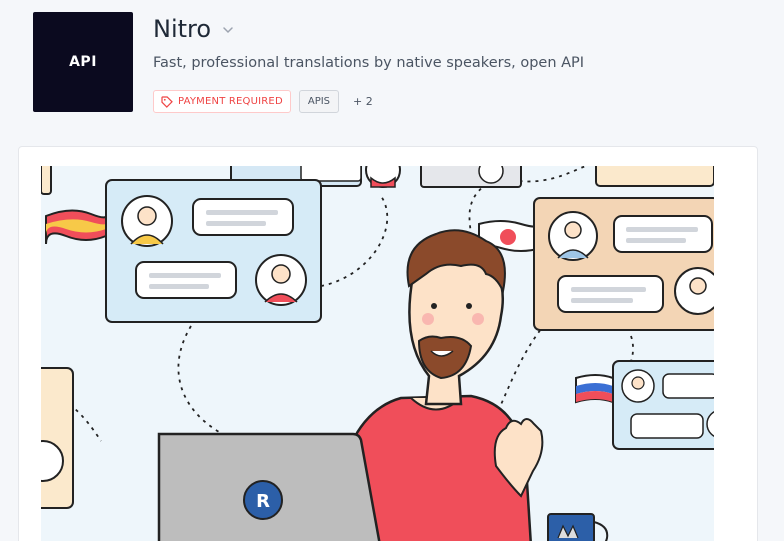  I want to click on api-logo: API, so click(83, 62).